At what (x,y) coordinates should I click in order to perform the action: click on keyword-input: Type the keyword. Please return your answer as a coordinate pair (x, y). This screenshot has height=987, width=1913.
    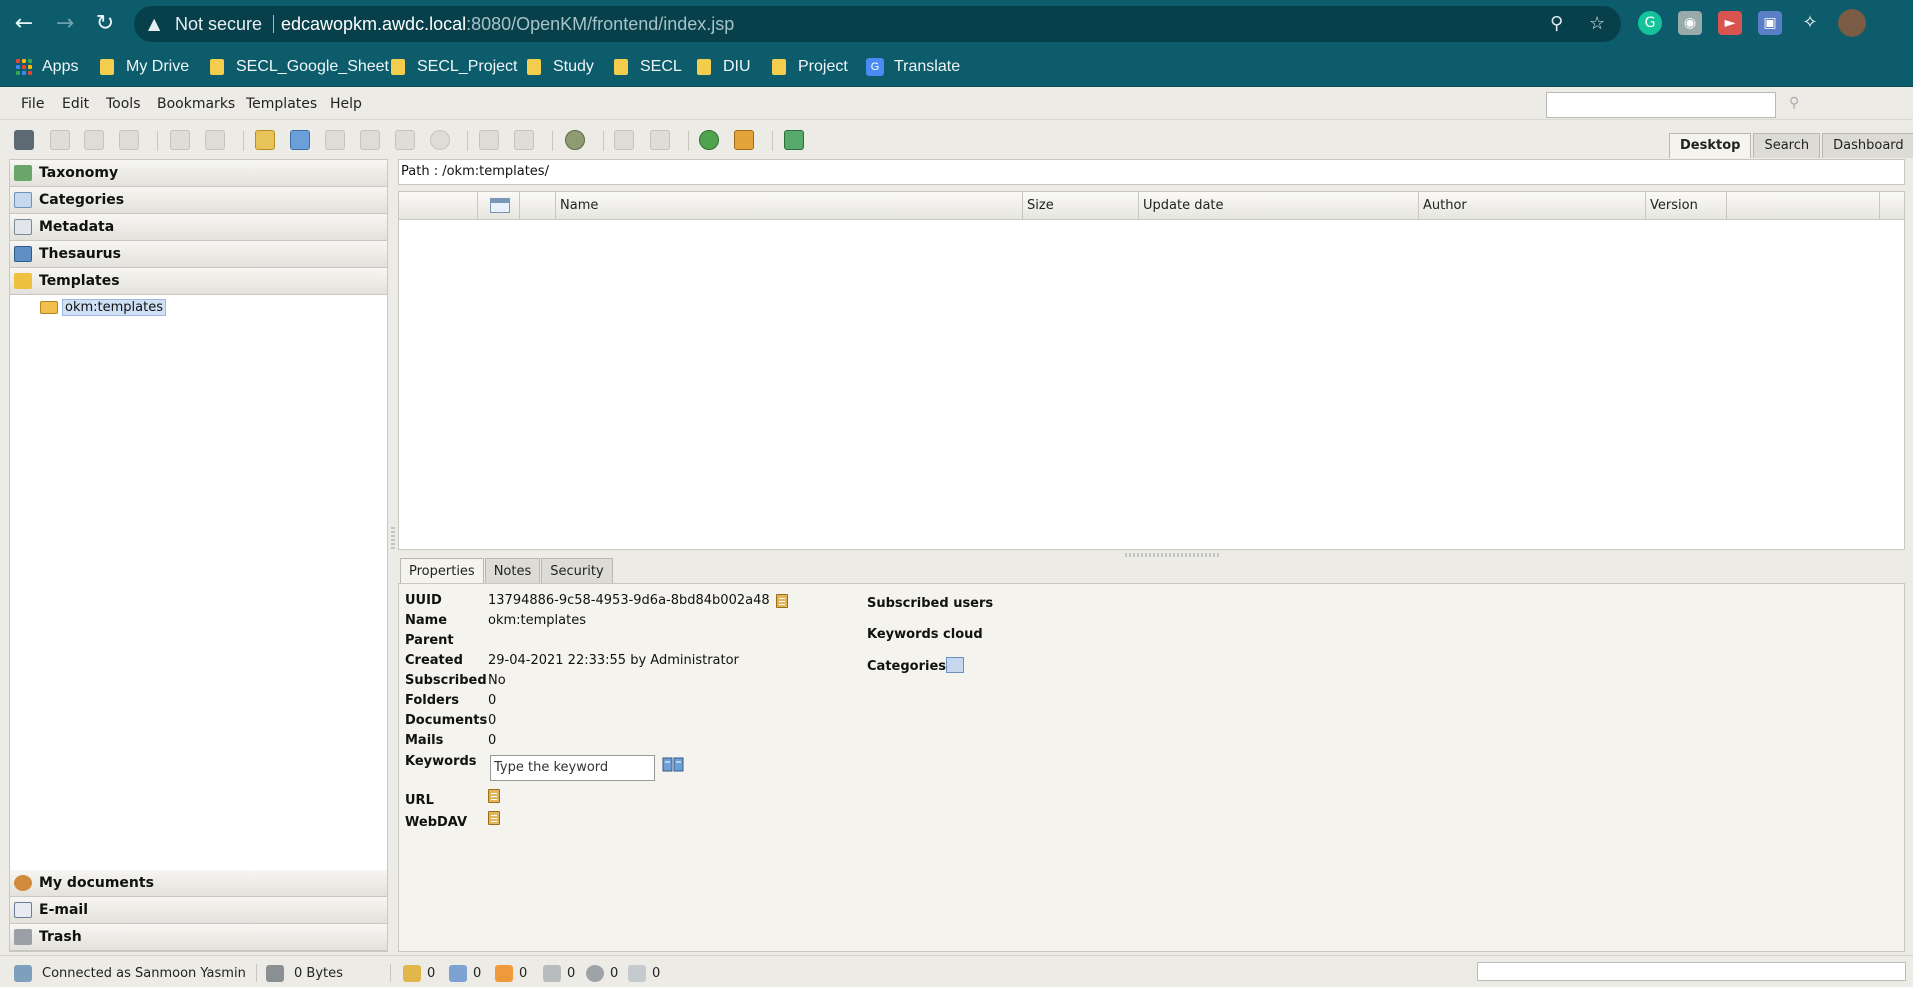
    Looking at the image, I should click on (572, 768).